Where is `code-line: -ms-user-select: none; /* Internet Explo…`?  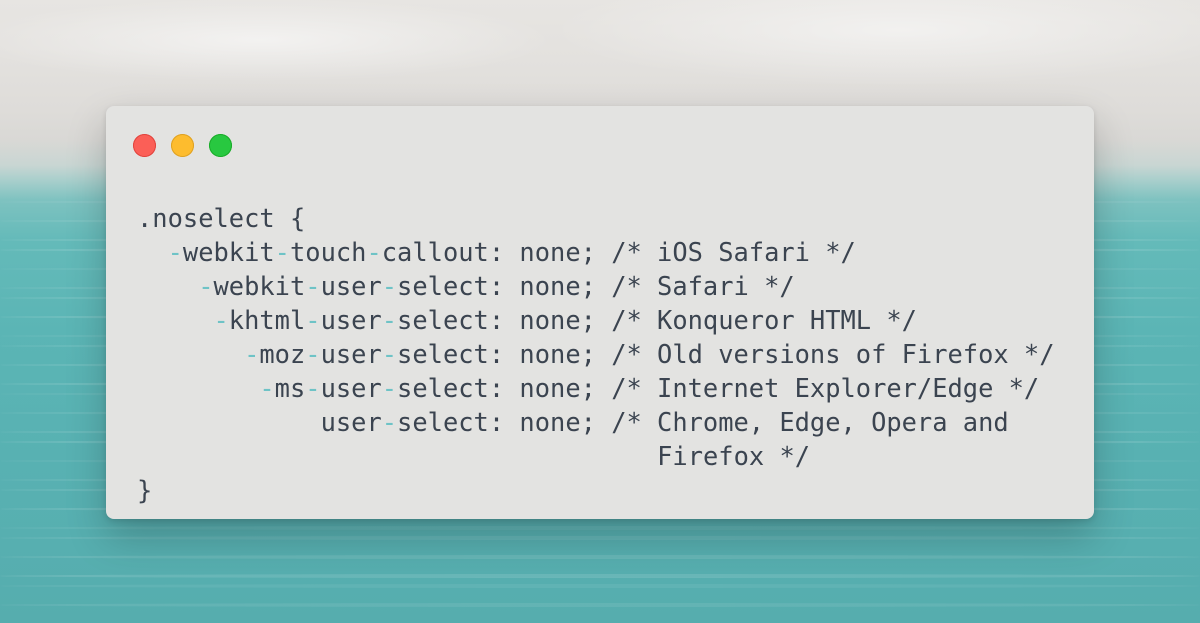 code-line: -ms-user-select: none; /* Internet Explo… is located at coordinates (649, 388).